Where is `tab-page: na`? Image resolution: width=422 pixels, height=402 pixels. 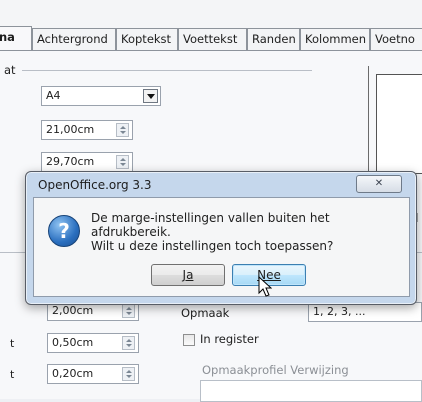 tab-page: na is located at coordinates (16, 38).